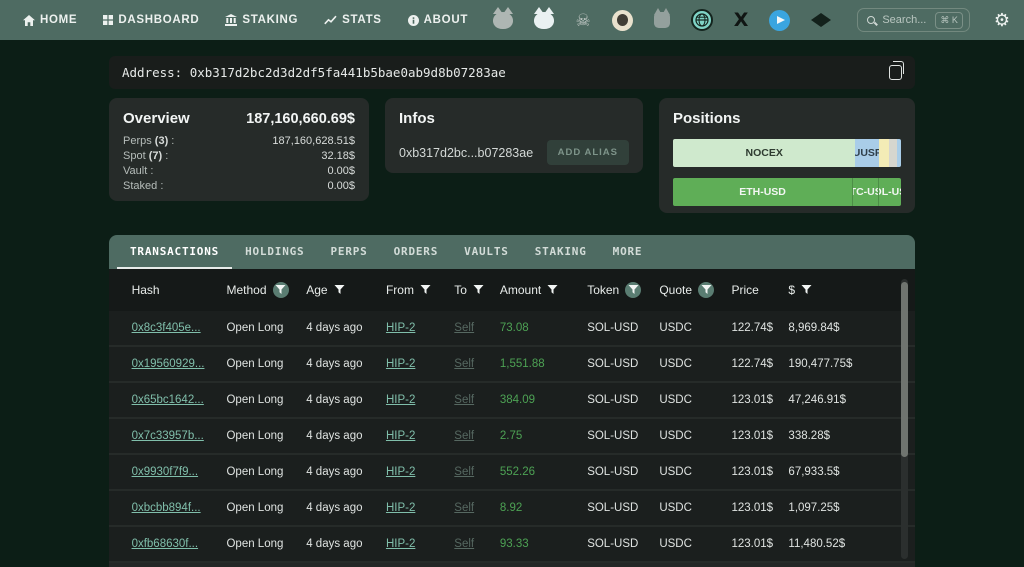 This screenshot has width=1024, height=567. Describe the element at coordinates (175, 252) in the screenshot. I see `tab-transactions: TRANSACTIONS` at that location.